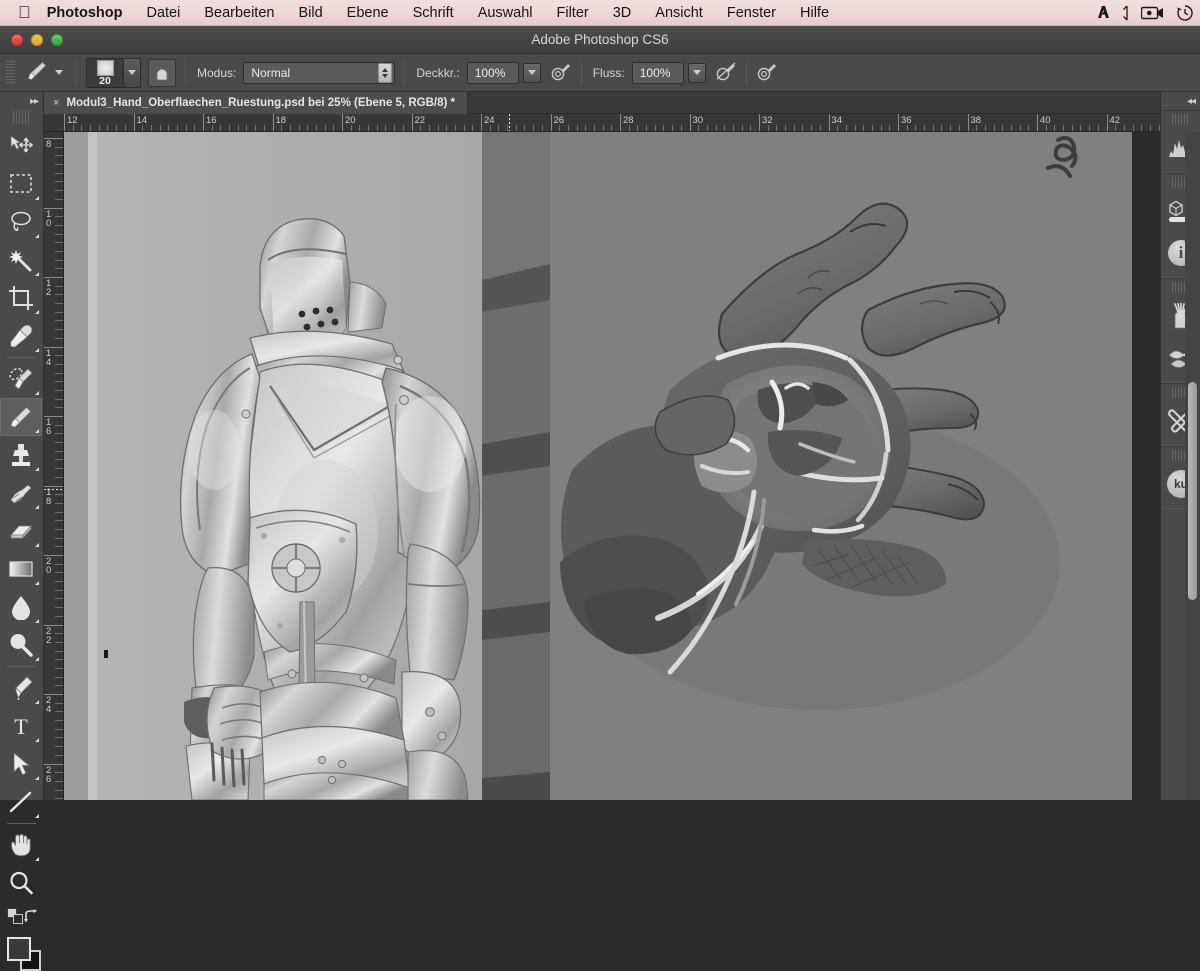 Image resolution: width=1200 pixels, height=971 pixels. What do you see at coordinates (21, 607) in the screenshot?
I see `blur-tool` at bounding box center [21, 607].